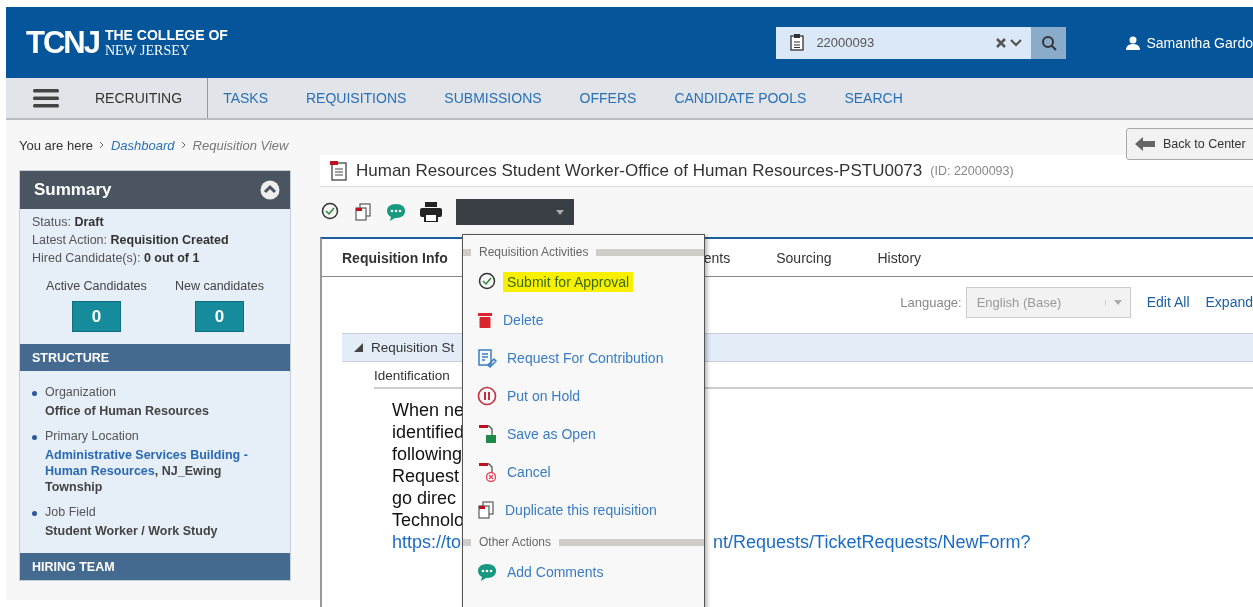 This screenshot has height=607, width=1253. Describe the element at coordinates (1145, 144) in the screenshot. I see `back-arrow-icon` at that location.